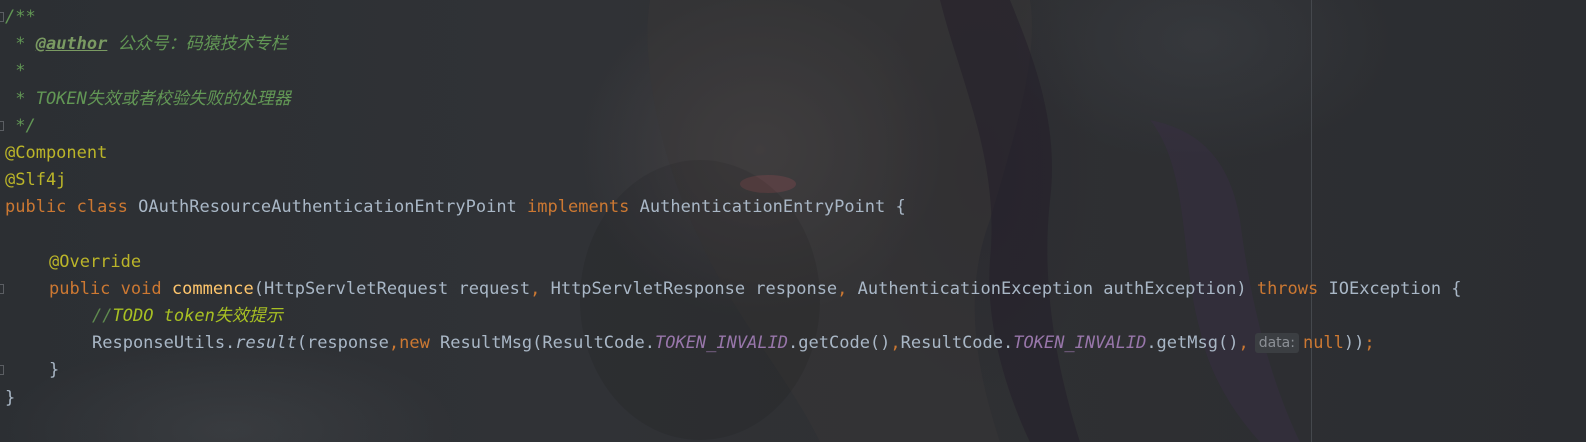  What do you see at coordinates (767, 207) in the screenshot?
I see `interface-name: AuthenticationEntryPoint {` at bounding box center [767, 207].